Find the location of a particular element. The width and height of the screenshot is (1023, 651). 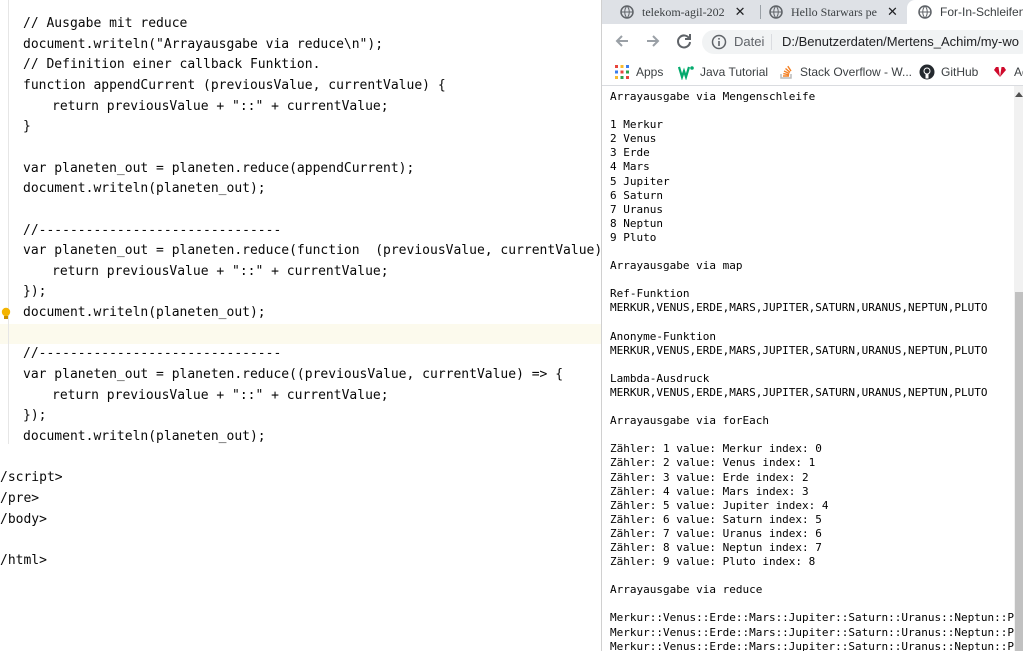

w3-icon is located at coordinates (686, 73).